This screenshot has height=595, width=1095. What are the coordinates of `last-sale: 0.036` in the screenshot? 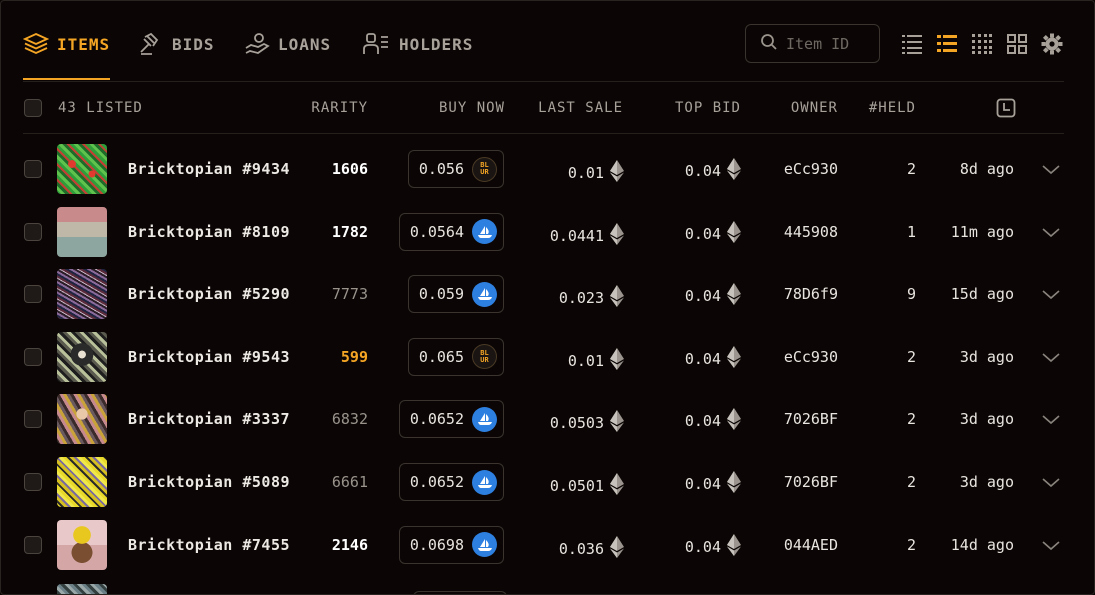 It's located at (591, 548).